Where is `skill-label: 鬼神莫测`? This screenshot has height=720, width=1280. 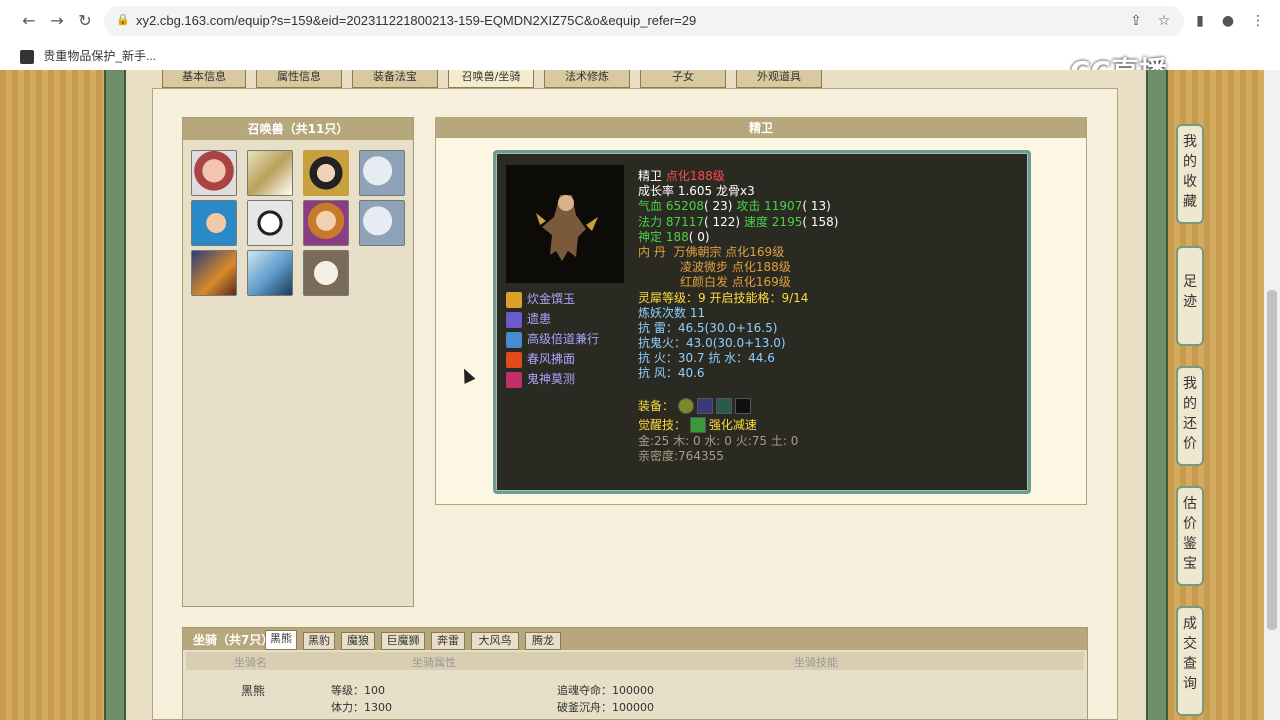 skill-label: 鬼神莫测 is located at coordinates (551, 379).